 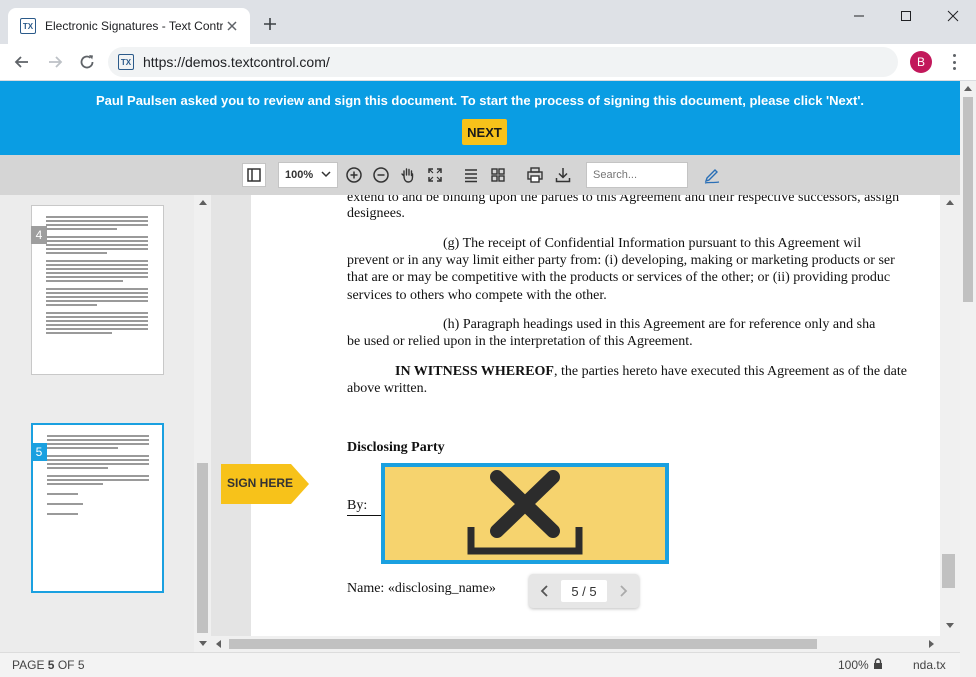 What do you see at coordinates (299, 175) in the screenshot?
I see `zoom-value: 100%` at bounding box center [299, 175].